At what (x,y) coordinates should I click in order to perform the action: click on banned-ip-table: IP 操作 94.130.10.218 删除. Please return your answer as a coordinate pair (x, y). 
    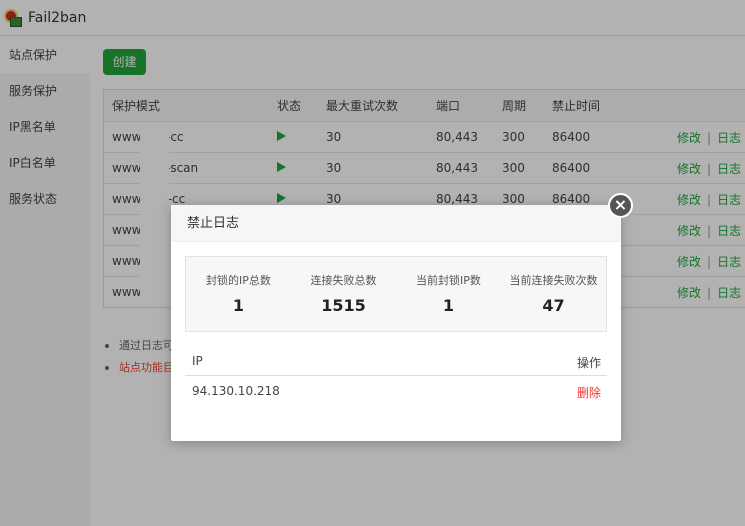
    Looking at the image, I should click on (396, 376).